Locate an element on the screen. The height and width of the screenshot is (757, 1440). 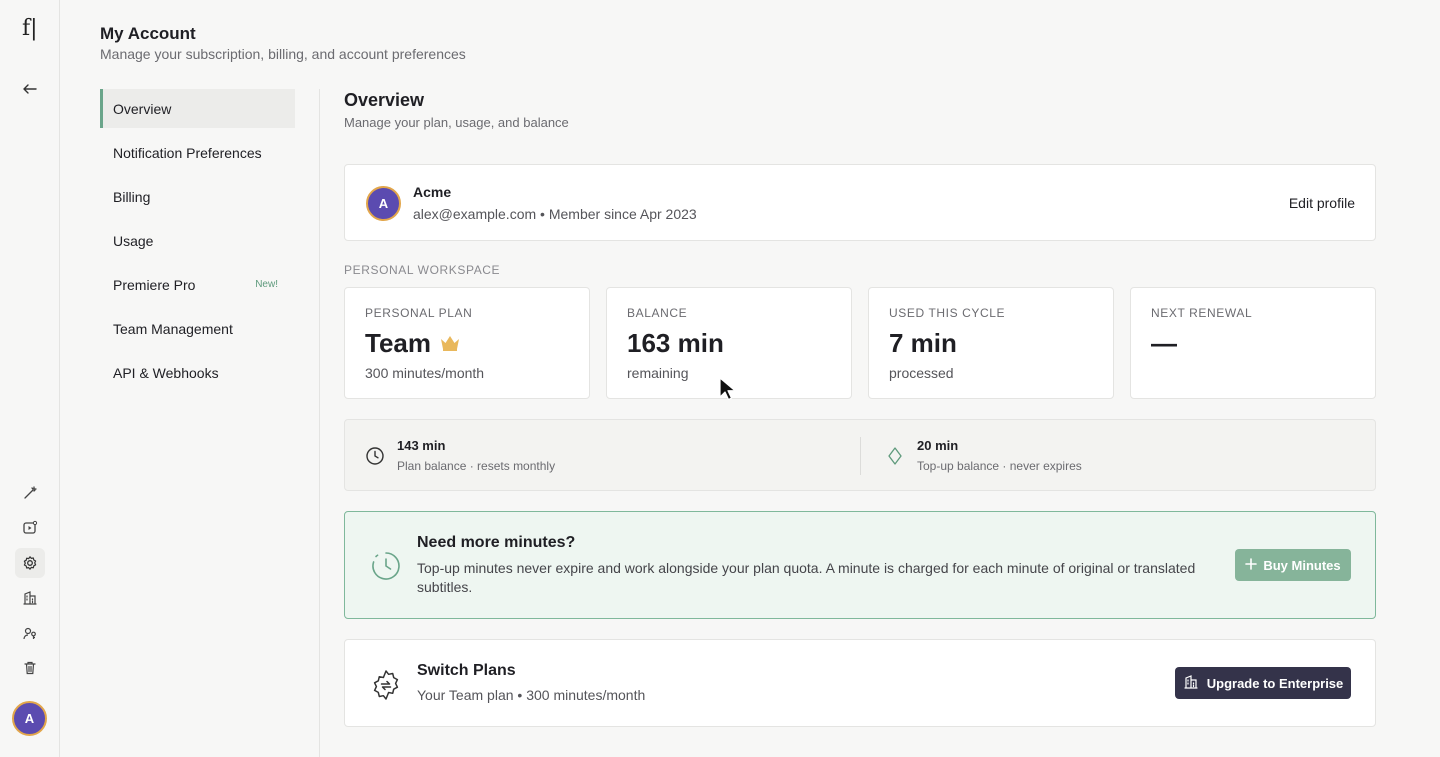
workspace-label: PERSONAL WORKSPACE is located at coordinates (422, 270).